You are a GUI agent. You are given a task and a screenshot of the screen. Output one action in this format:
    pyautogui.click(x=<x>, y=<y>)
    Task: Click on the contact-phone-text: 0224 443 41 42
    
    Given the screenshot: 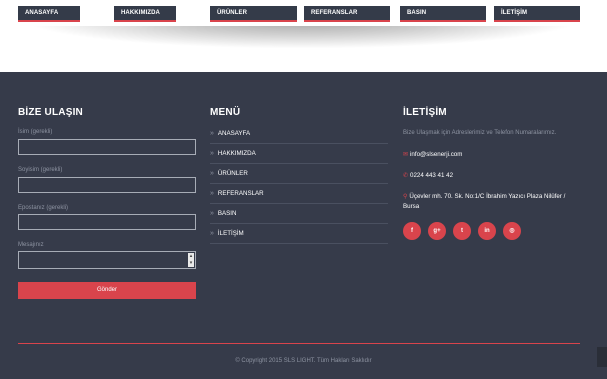 What is the action you would take?
    pyautogui.click(x=432, y=175)
    